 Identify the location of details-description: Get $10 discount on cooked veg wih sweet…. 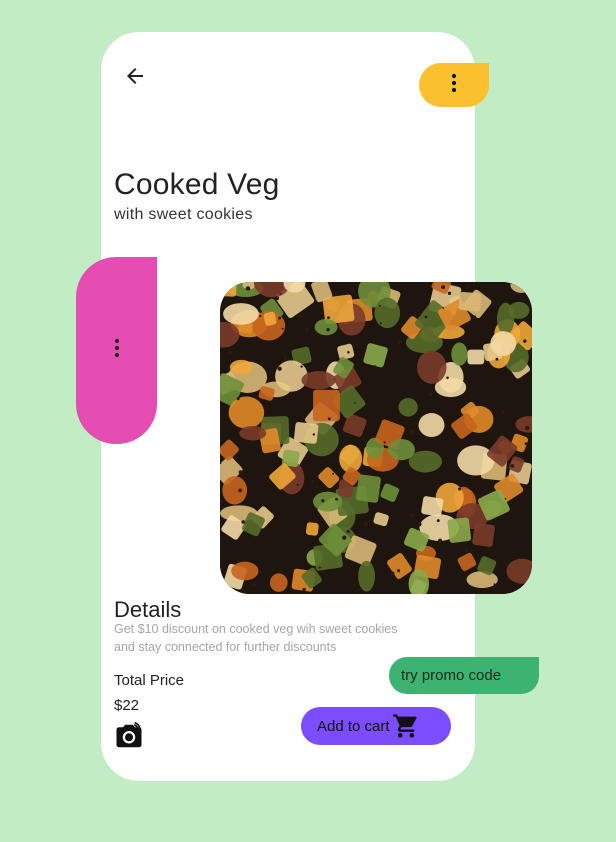
(256, 638).